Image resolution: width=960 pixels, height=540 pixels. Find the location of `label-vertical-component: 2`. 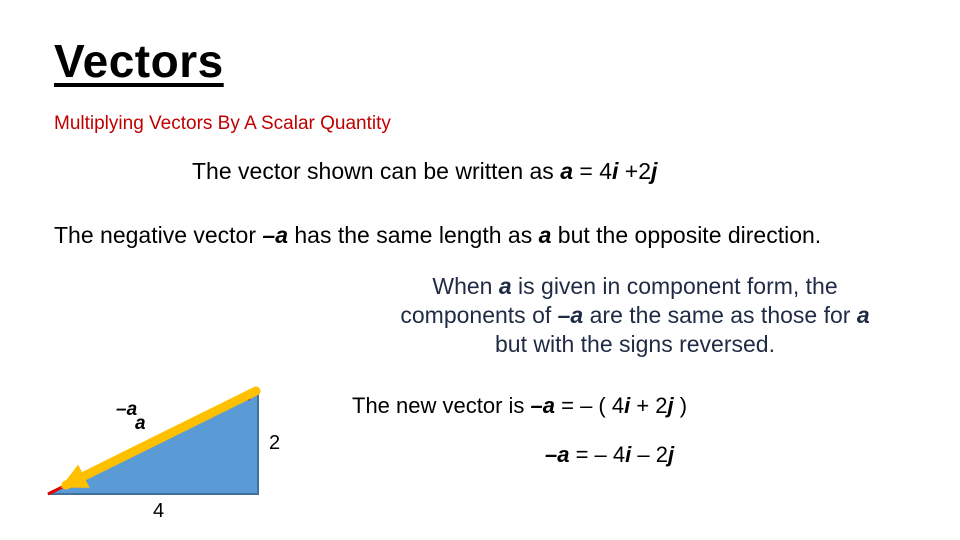

label-vertical-component: 2 is located at coordinates (275, 443).